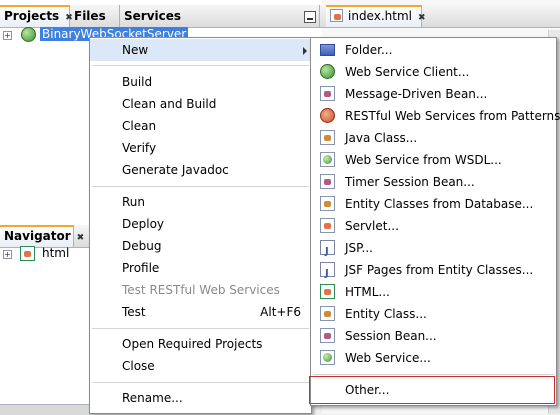 The height and width of the screenshot is (415, 560). What do you see at coordinates (441, 16) in the screenshot?
I see `editor-tabbar: index.html ✖` at bounding box center [441, 16].